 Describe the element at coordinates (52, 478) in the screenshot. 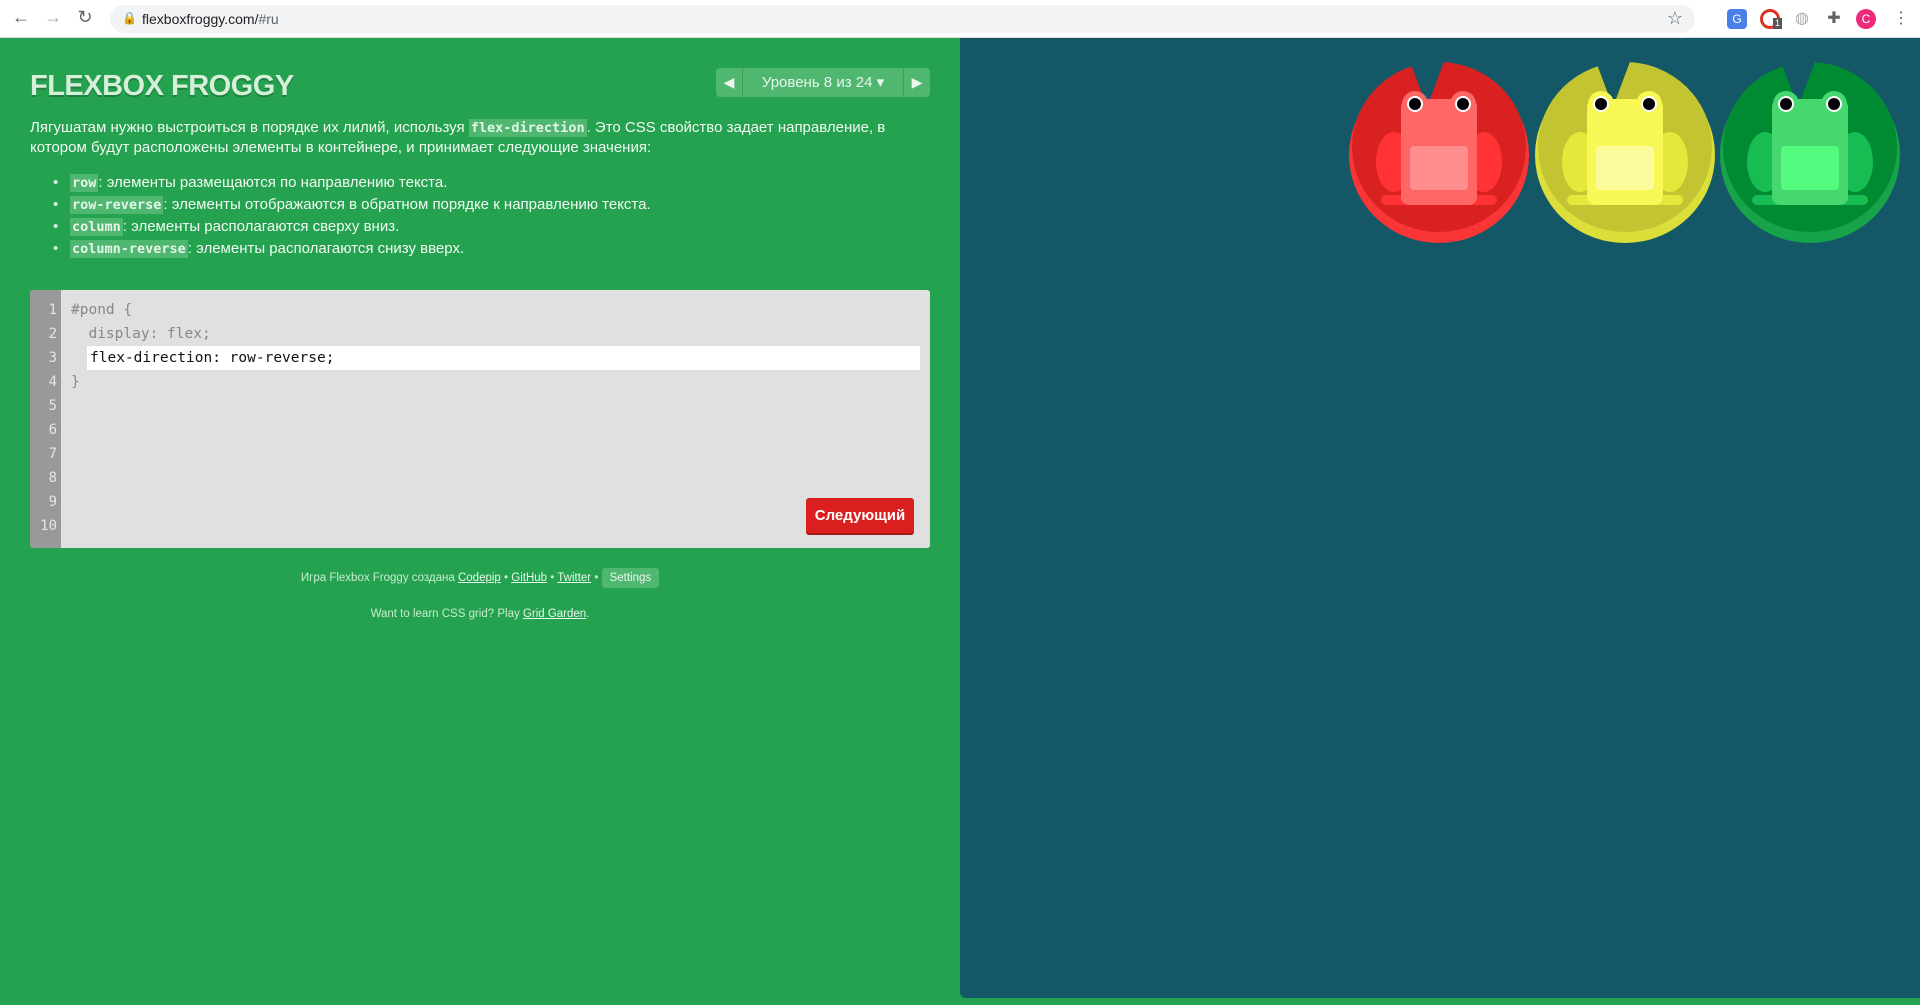

I see `line-number: 8` at that location.